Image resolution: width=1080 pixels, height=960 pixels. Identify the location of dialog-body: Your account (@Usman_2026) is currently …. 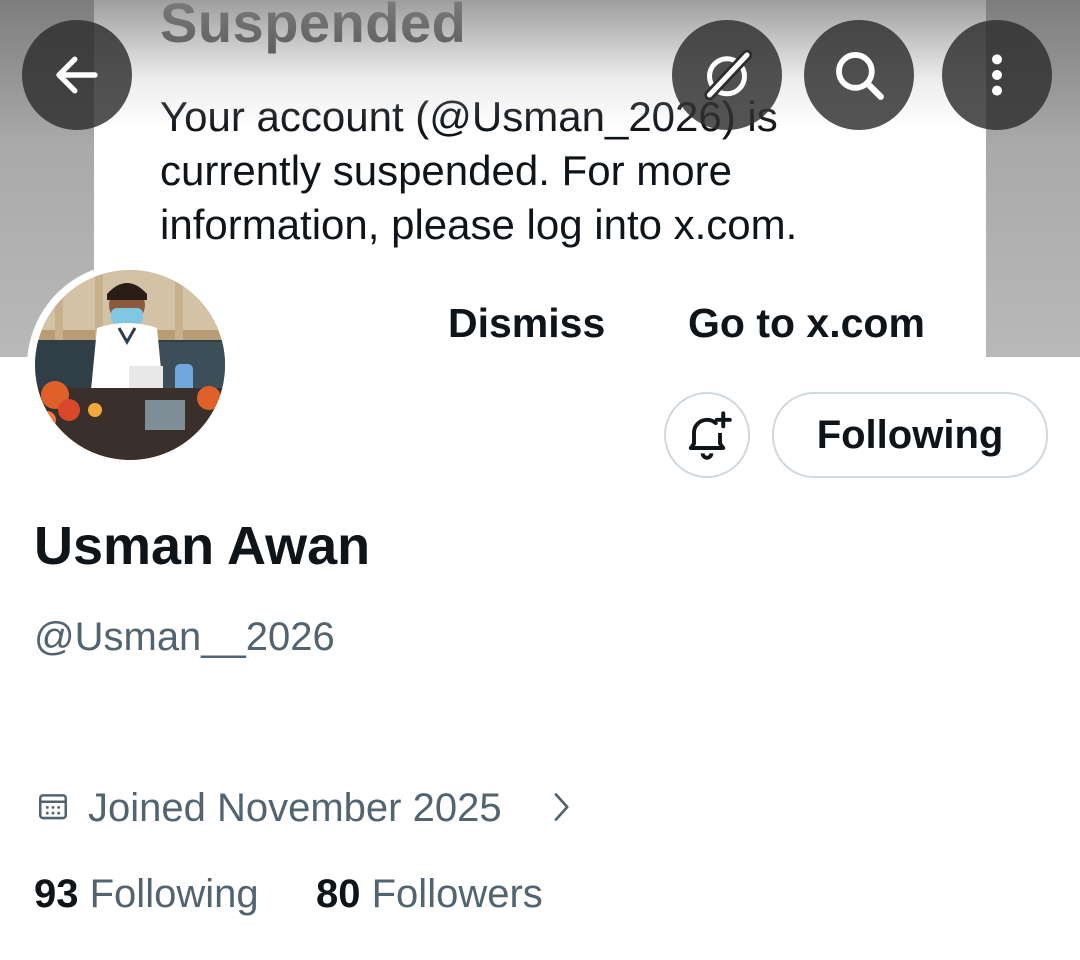
(479, 170).